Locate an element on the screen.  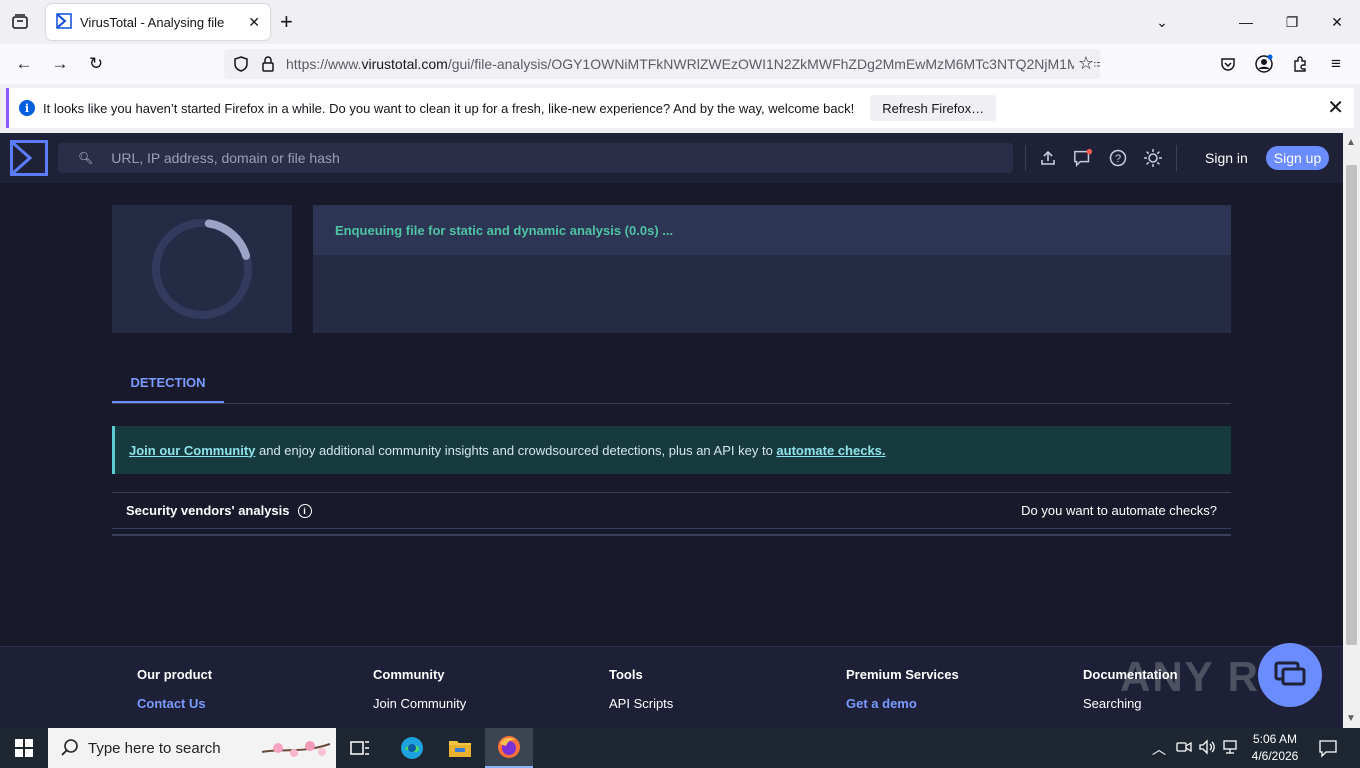
footer-link: Contact Us is located at coordinates (174, 703).